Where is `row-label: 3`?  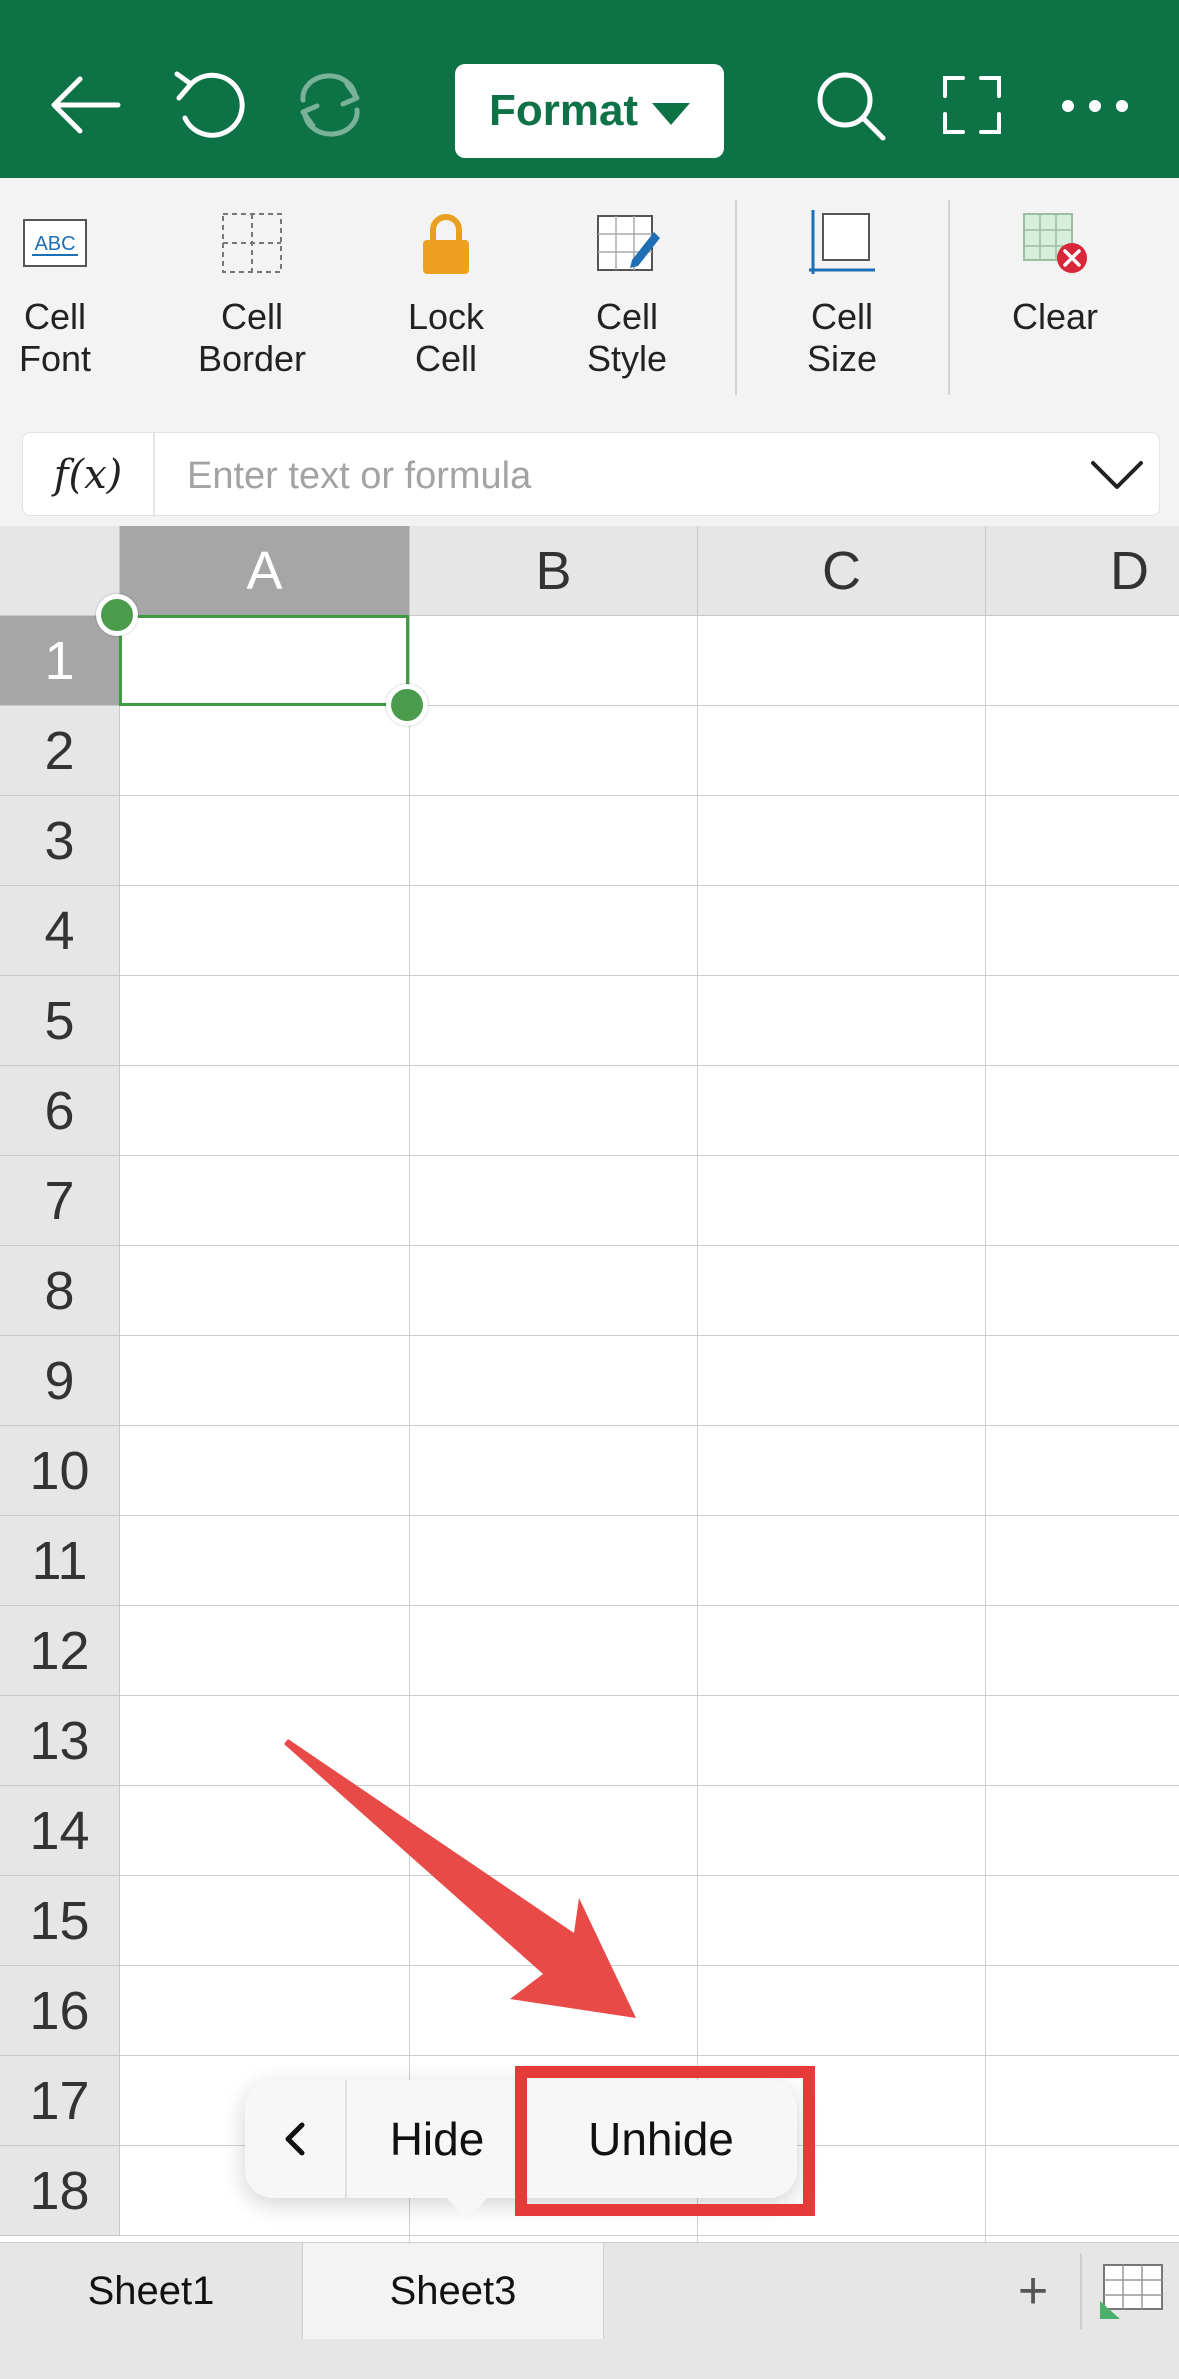 row-label: 3 is located at coordinates (59, 840).